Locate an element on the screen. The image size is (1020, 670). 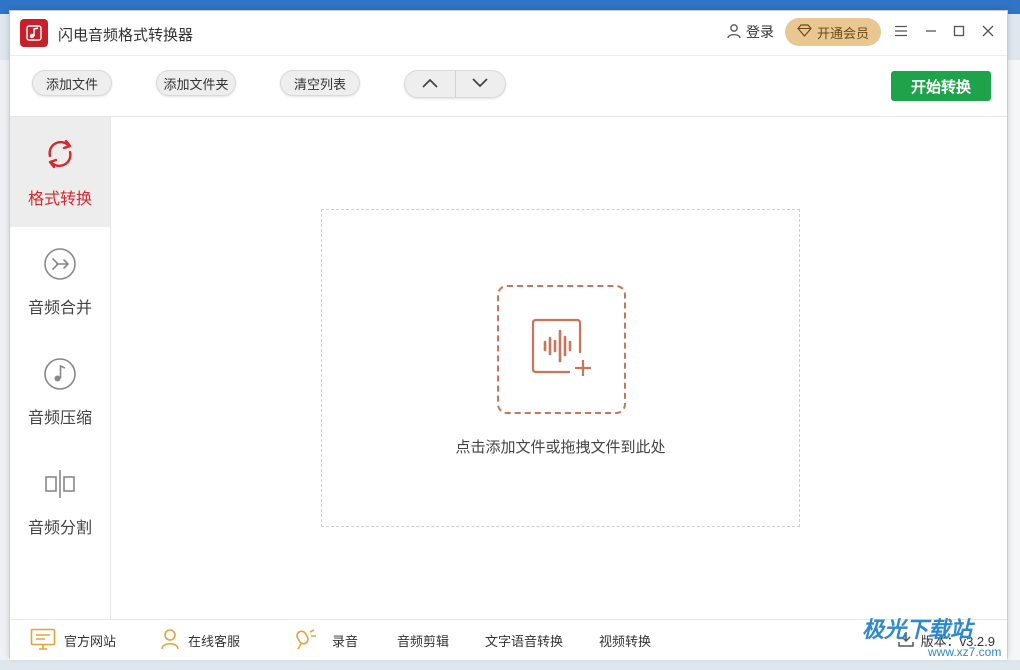
user-icon is located at coordinates (734, 32).